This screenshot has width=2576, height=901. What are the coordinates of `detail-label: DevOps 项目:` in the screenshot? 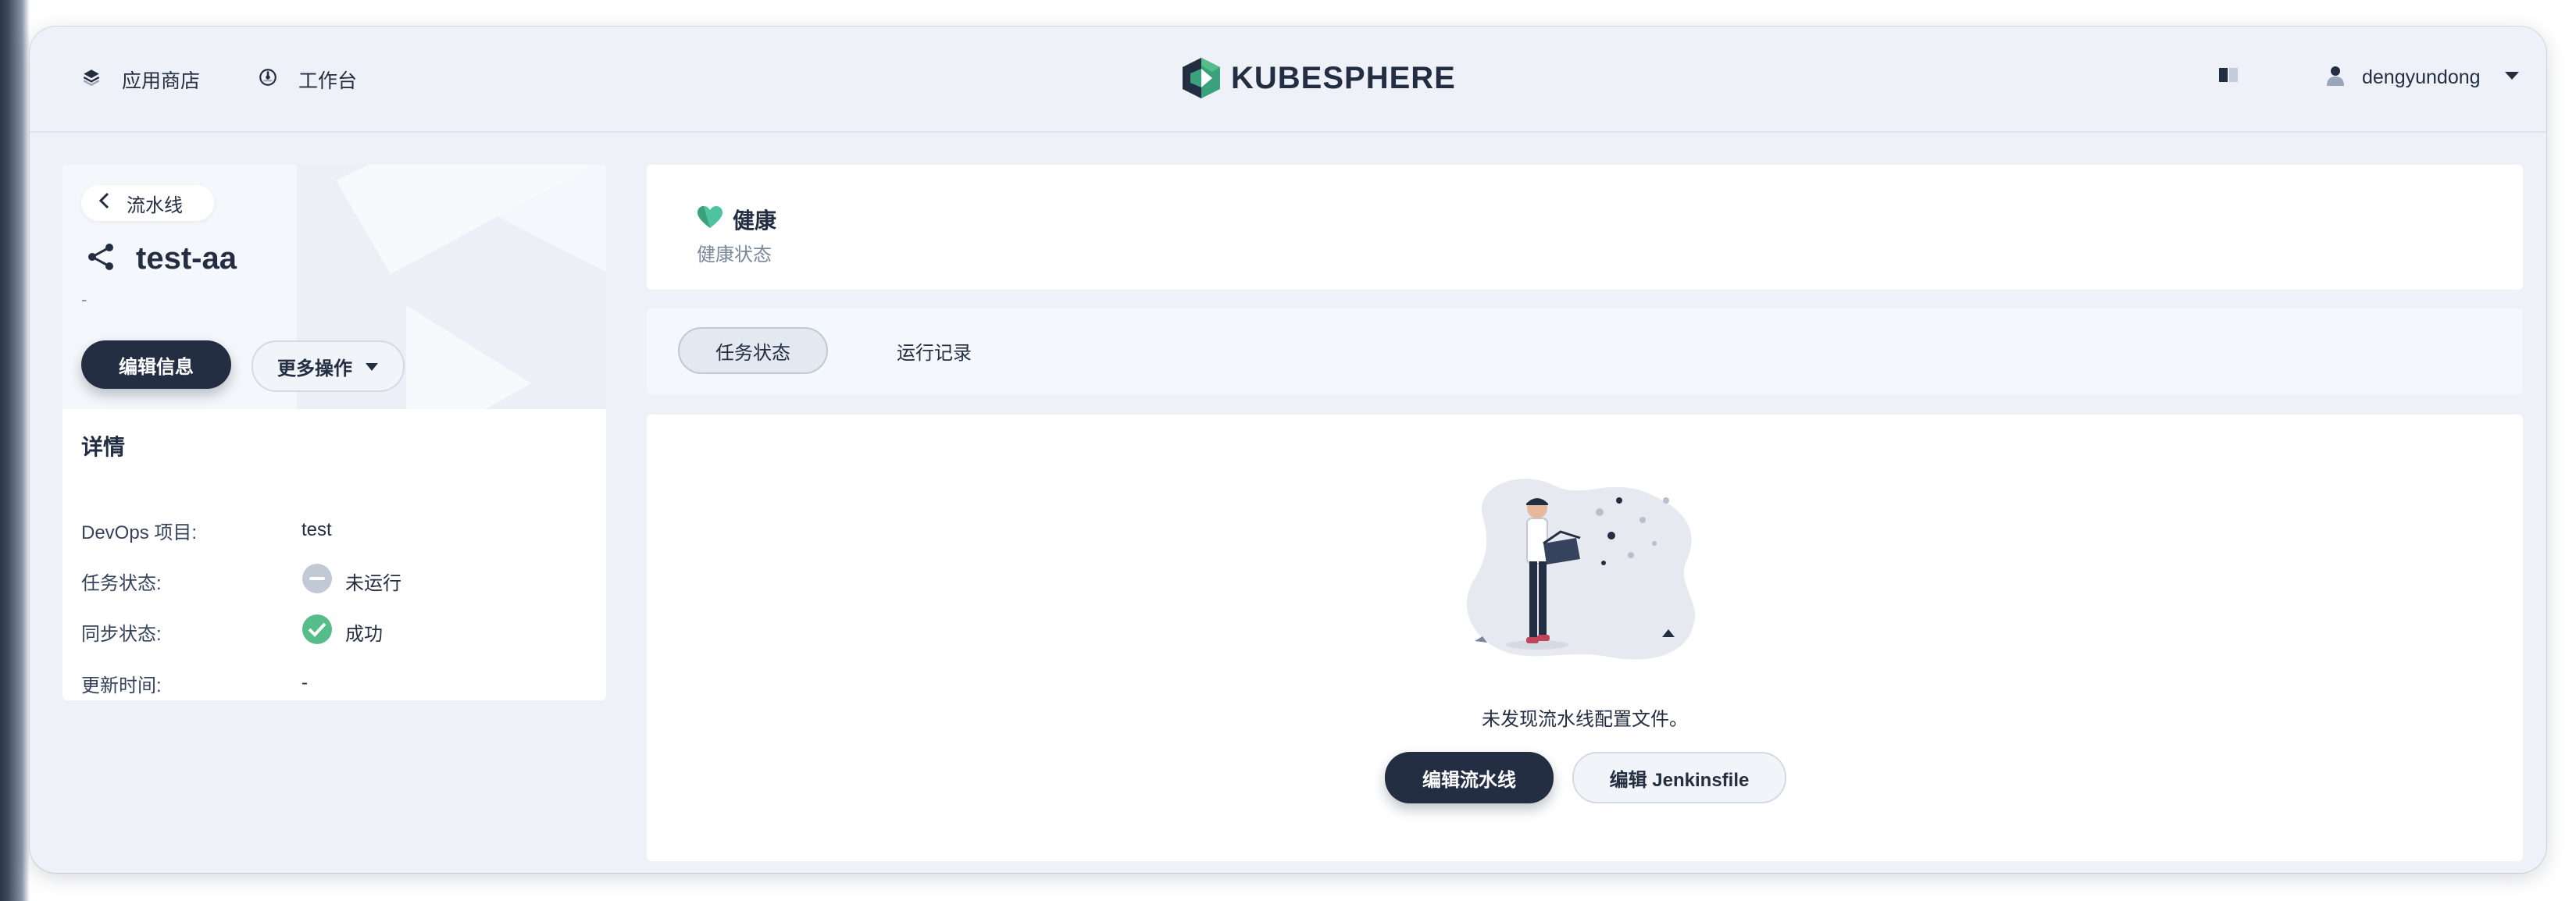 It's located at (139, 532).